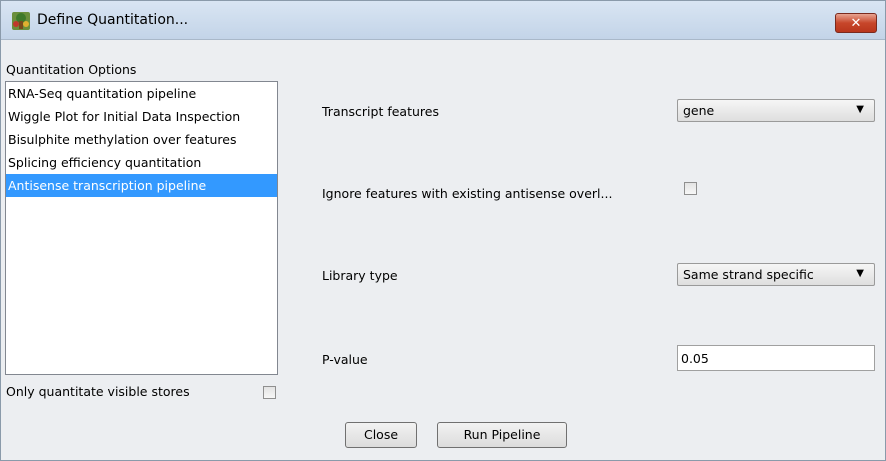 Image resolution: width=886 pixels, height=461 pixels. I want to click on app-icon, so click(21, 21).